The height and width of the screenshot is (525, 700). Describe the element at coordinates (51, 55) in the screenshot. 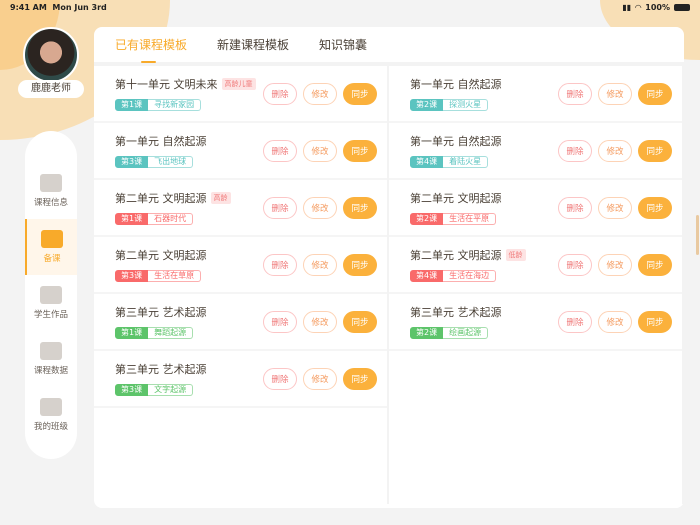

I see `avatar` at that location.